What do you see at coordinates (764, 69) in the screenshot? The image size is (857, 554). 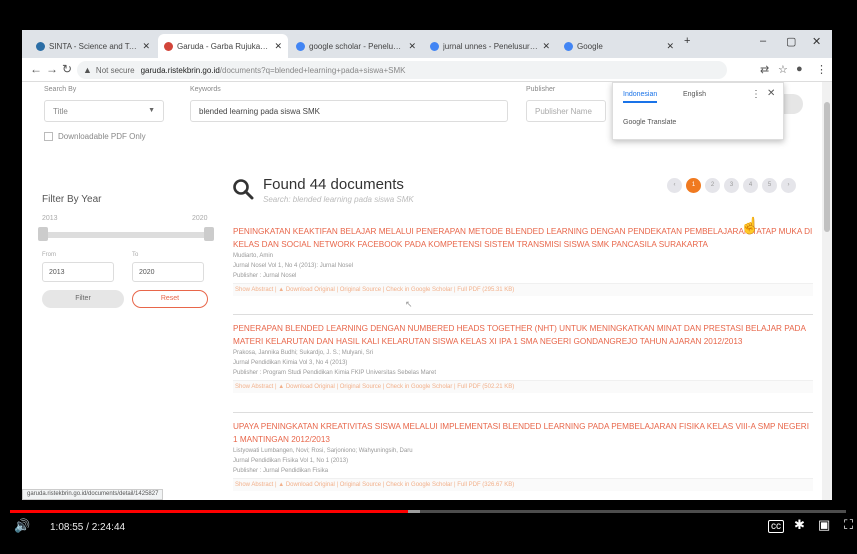 I see `translate-icon: ⇄` at bounding box center [764, 69].